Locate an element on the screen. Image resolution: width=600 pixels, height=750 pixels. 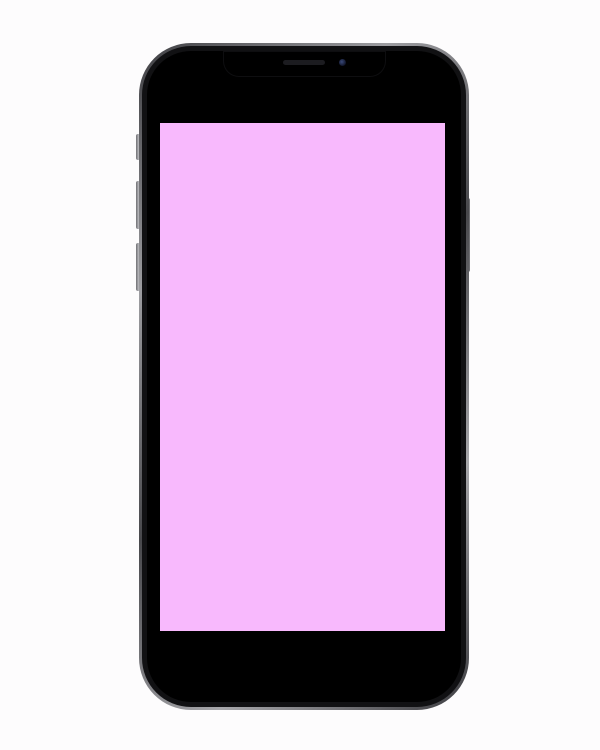
front-camera-icon is located at coordinates (342, 62).